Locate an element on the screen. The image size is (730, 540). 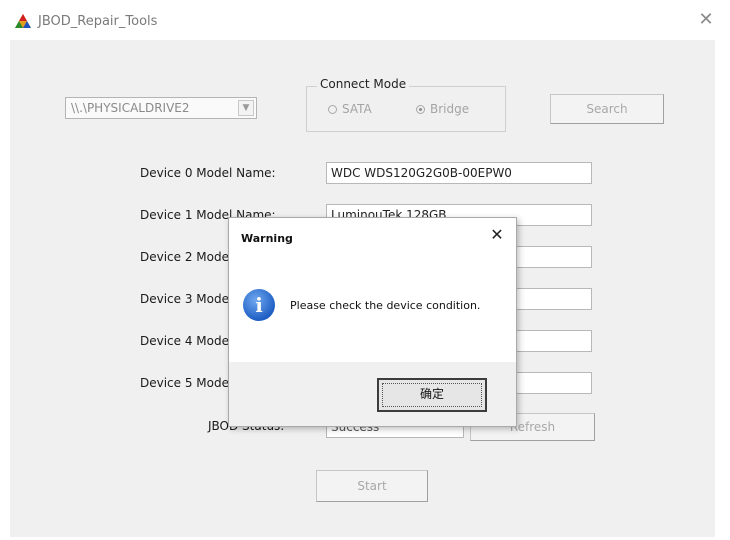
drive-select: \\.\PHYSICALDRIVE2 ▼ is located at coordinates (161, 108).